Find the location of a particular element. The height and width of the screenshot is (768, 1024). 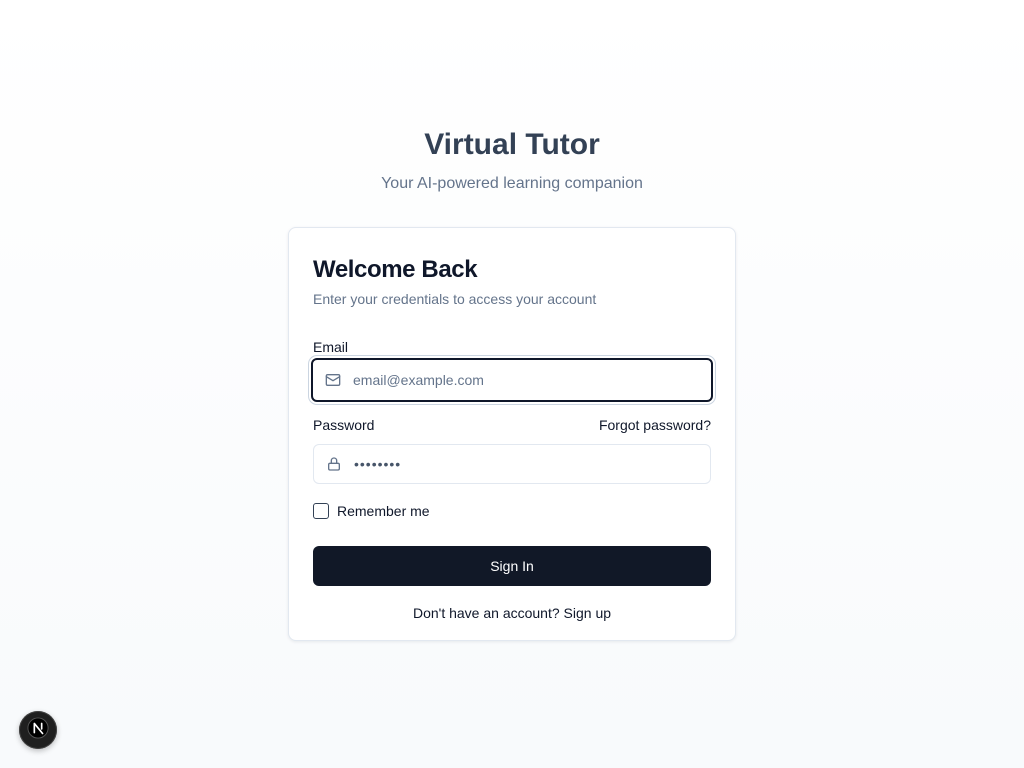

email-input is located at coordinates (532, 380).